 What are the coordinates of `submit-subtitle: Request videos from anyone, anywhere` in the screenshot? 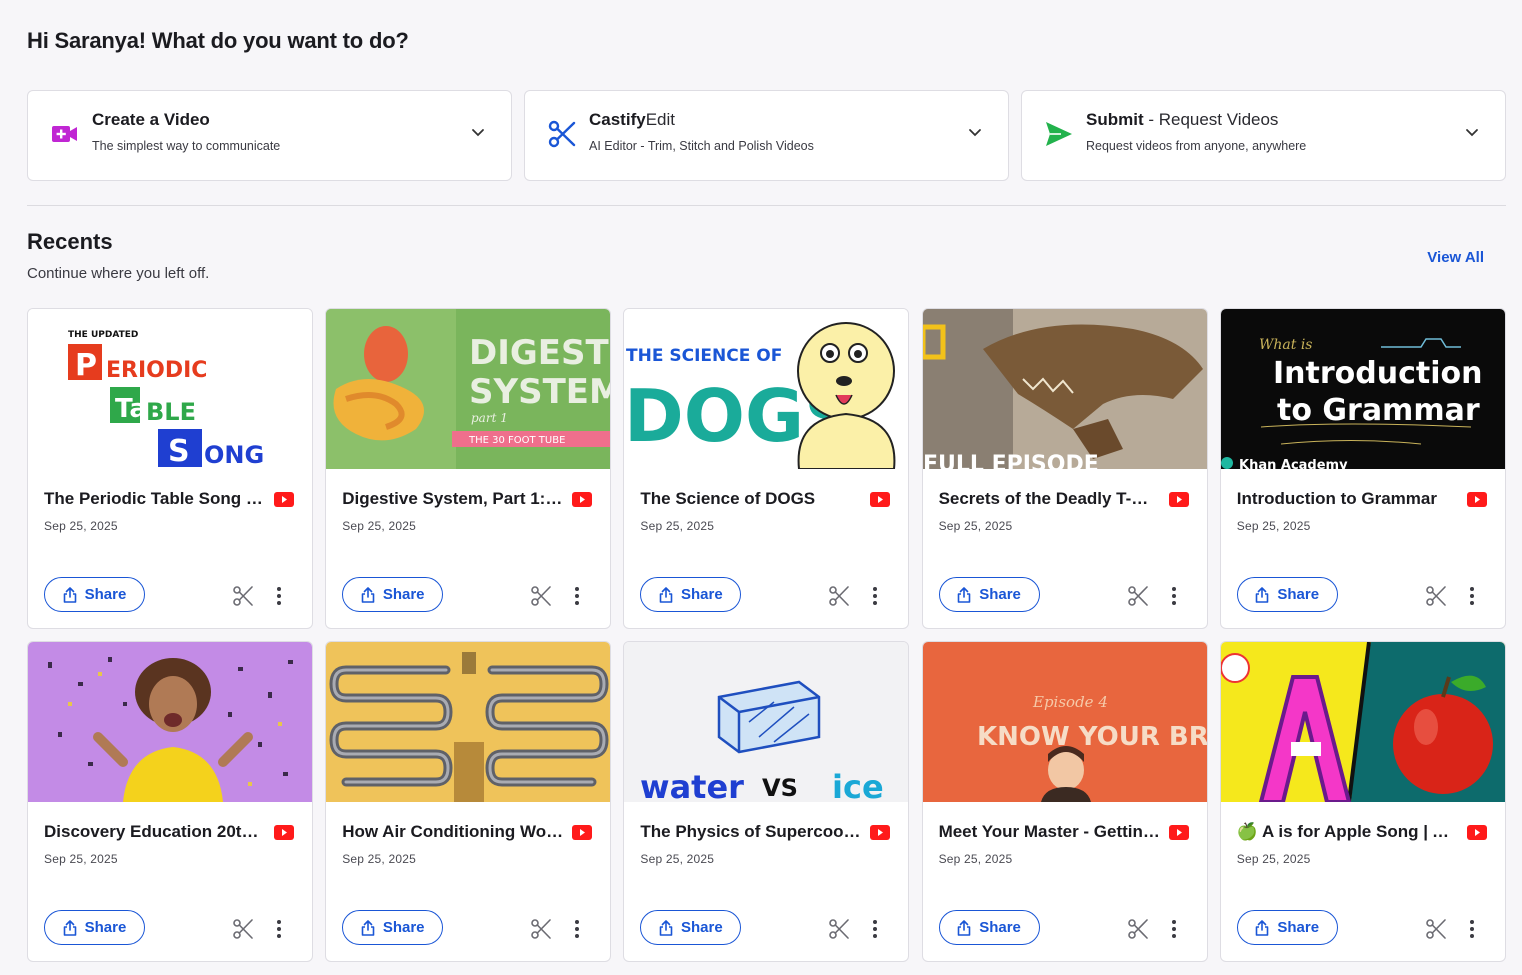 It's located at (1196, 146).